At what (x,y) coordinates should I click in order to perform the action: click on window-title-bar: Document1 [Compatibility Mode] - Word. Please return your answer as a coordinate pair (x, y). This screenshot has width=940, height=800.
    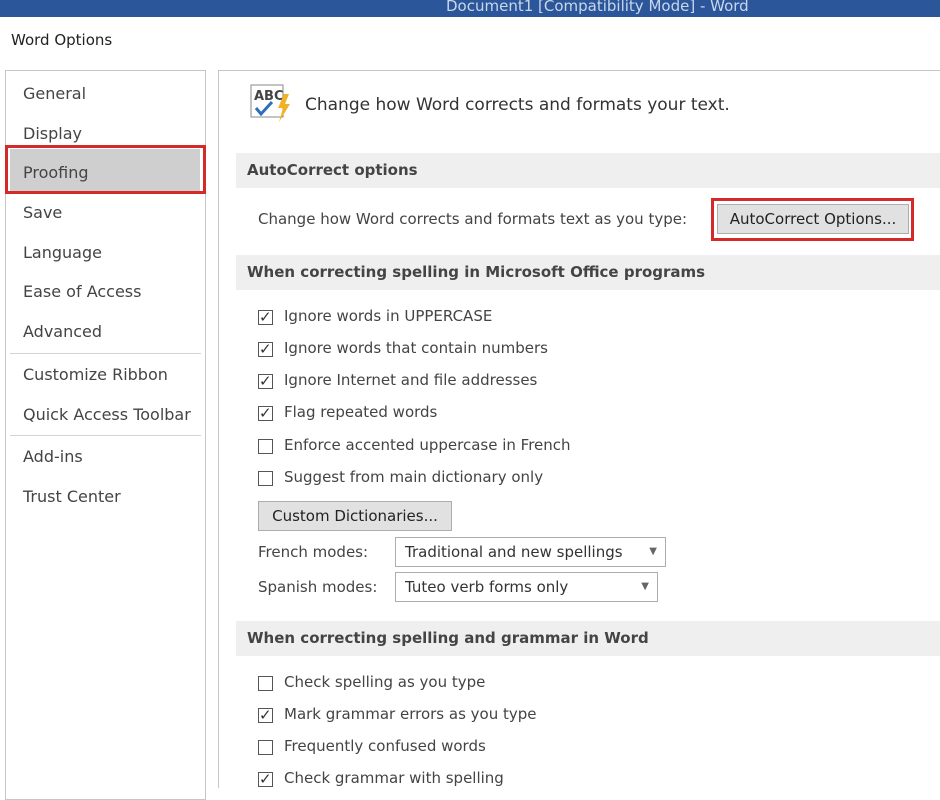
    Looking at the image, I should click on (470, 8).